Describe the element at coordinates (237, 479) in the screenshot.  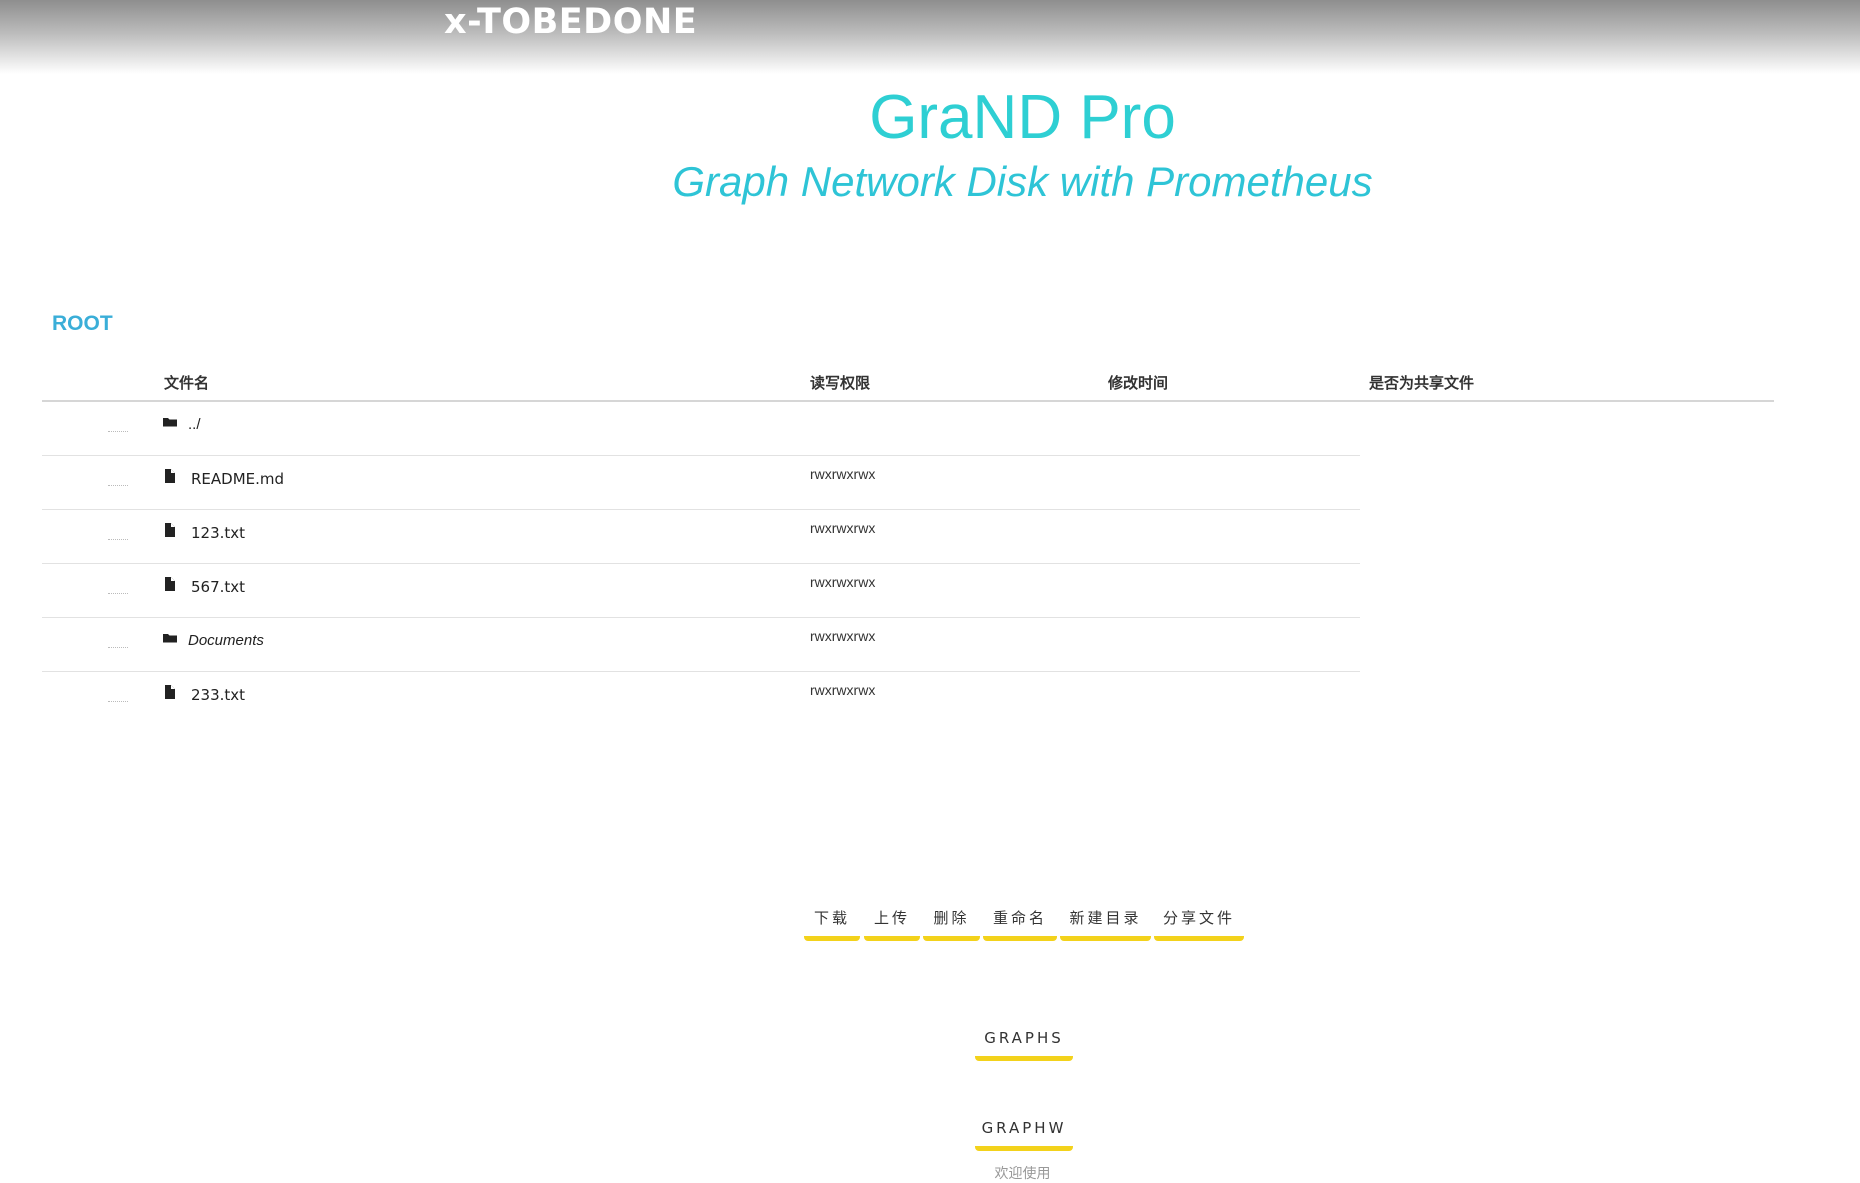
I see `file-name: README.md` at that location.